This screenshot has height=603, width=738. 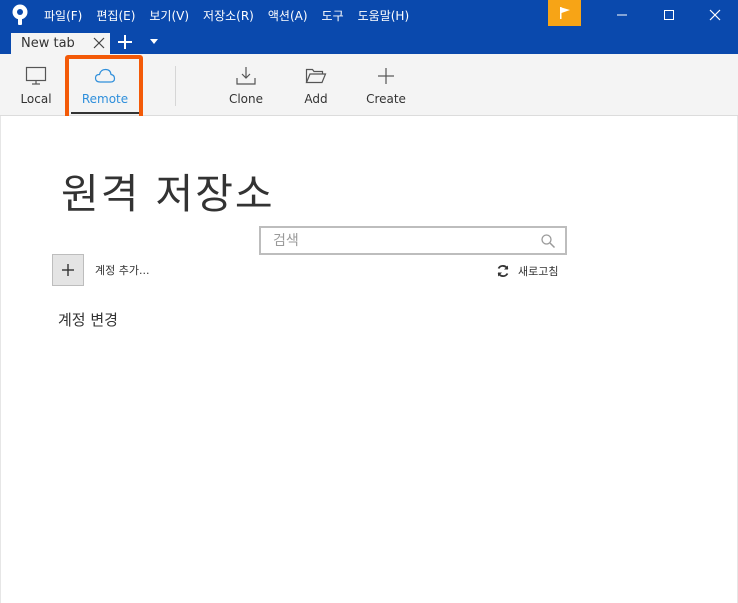 What do you see at coordinates (246, 99) in the screenshot?
I see `clone-label: Clone` at bounding box center [246, 99].